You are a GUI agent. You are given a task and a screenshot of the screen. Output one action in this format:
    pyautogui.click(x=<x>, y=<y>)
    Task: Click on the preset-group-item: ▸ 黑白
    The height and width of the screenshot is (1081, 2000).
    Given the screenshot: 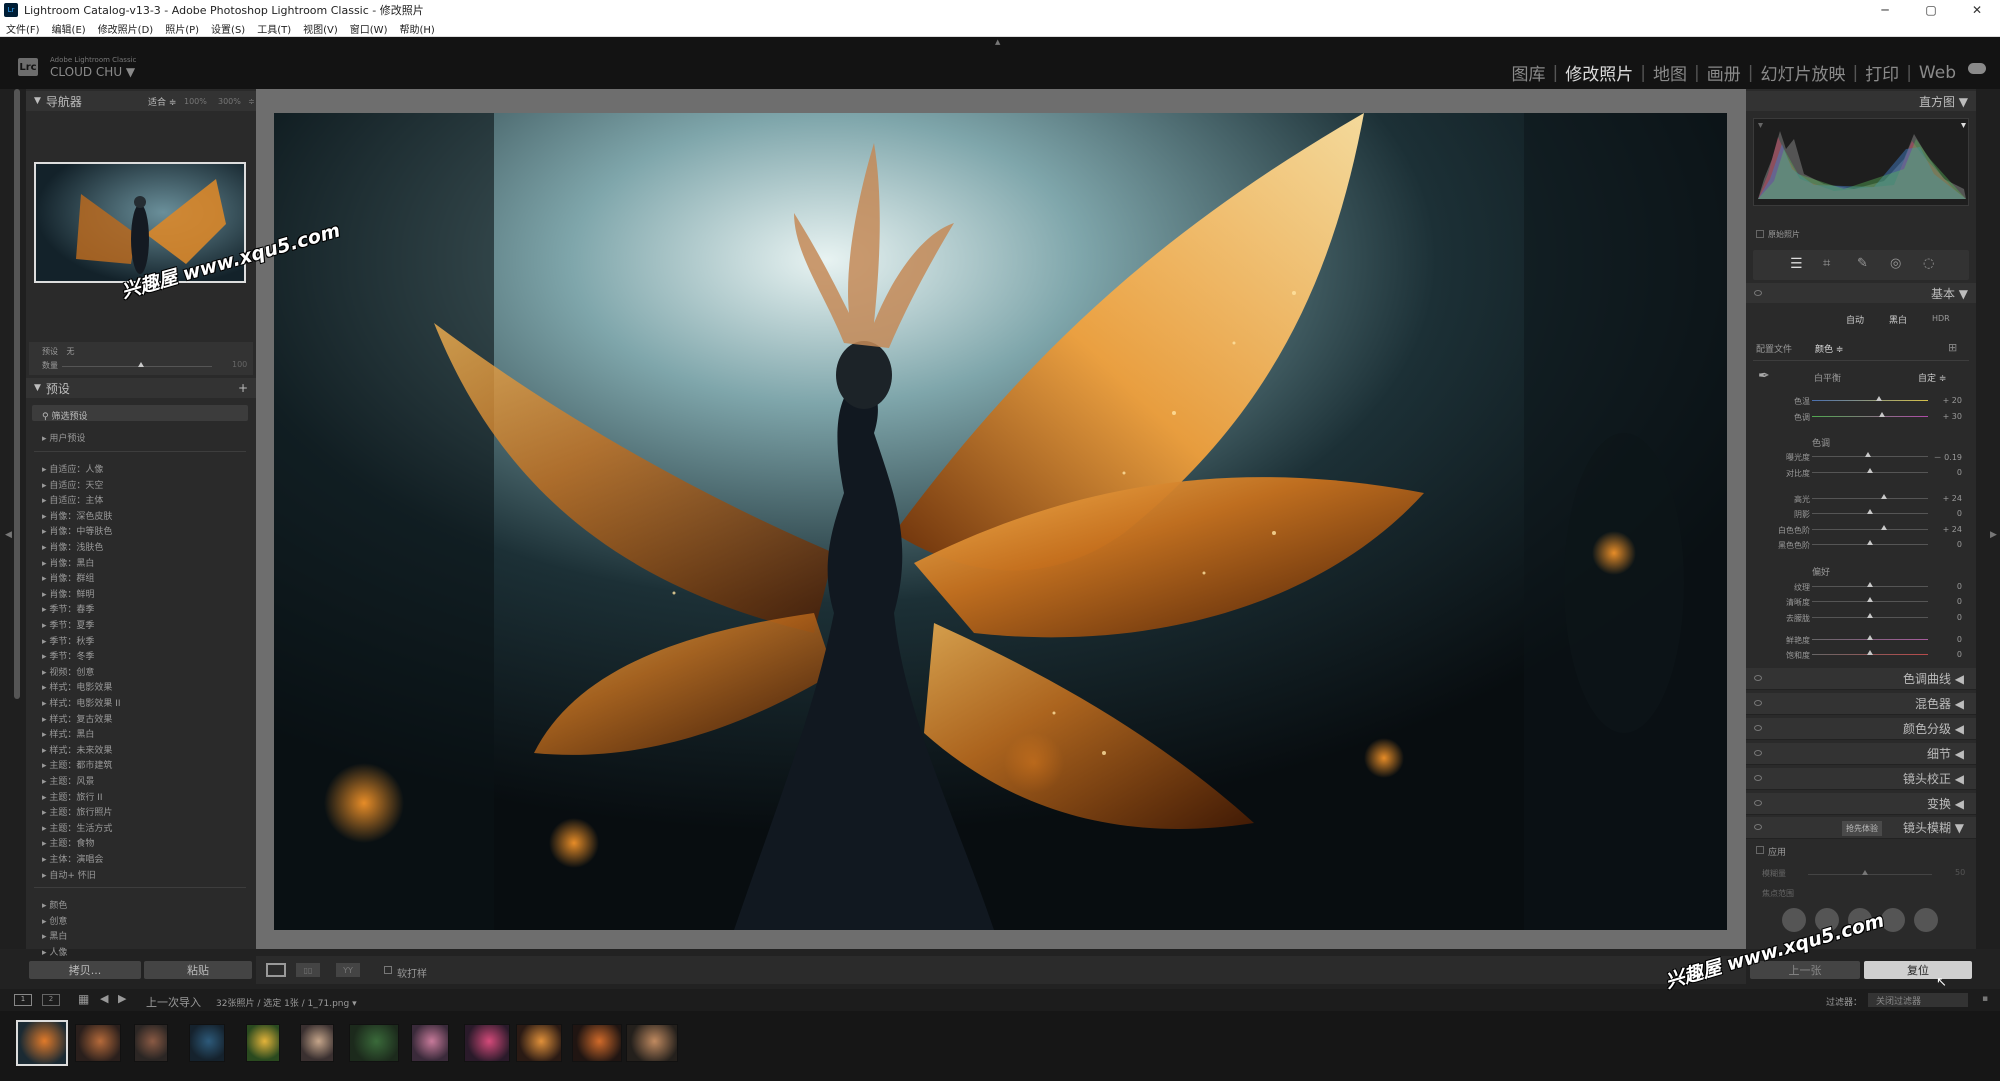 What is the action you would take?
    pyautogui.click(x=54, y=935)
    